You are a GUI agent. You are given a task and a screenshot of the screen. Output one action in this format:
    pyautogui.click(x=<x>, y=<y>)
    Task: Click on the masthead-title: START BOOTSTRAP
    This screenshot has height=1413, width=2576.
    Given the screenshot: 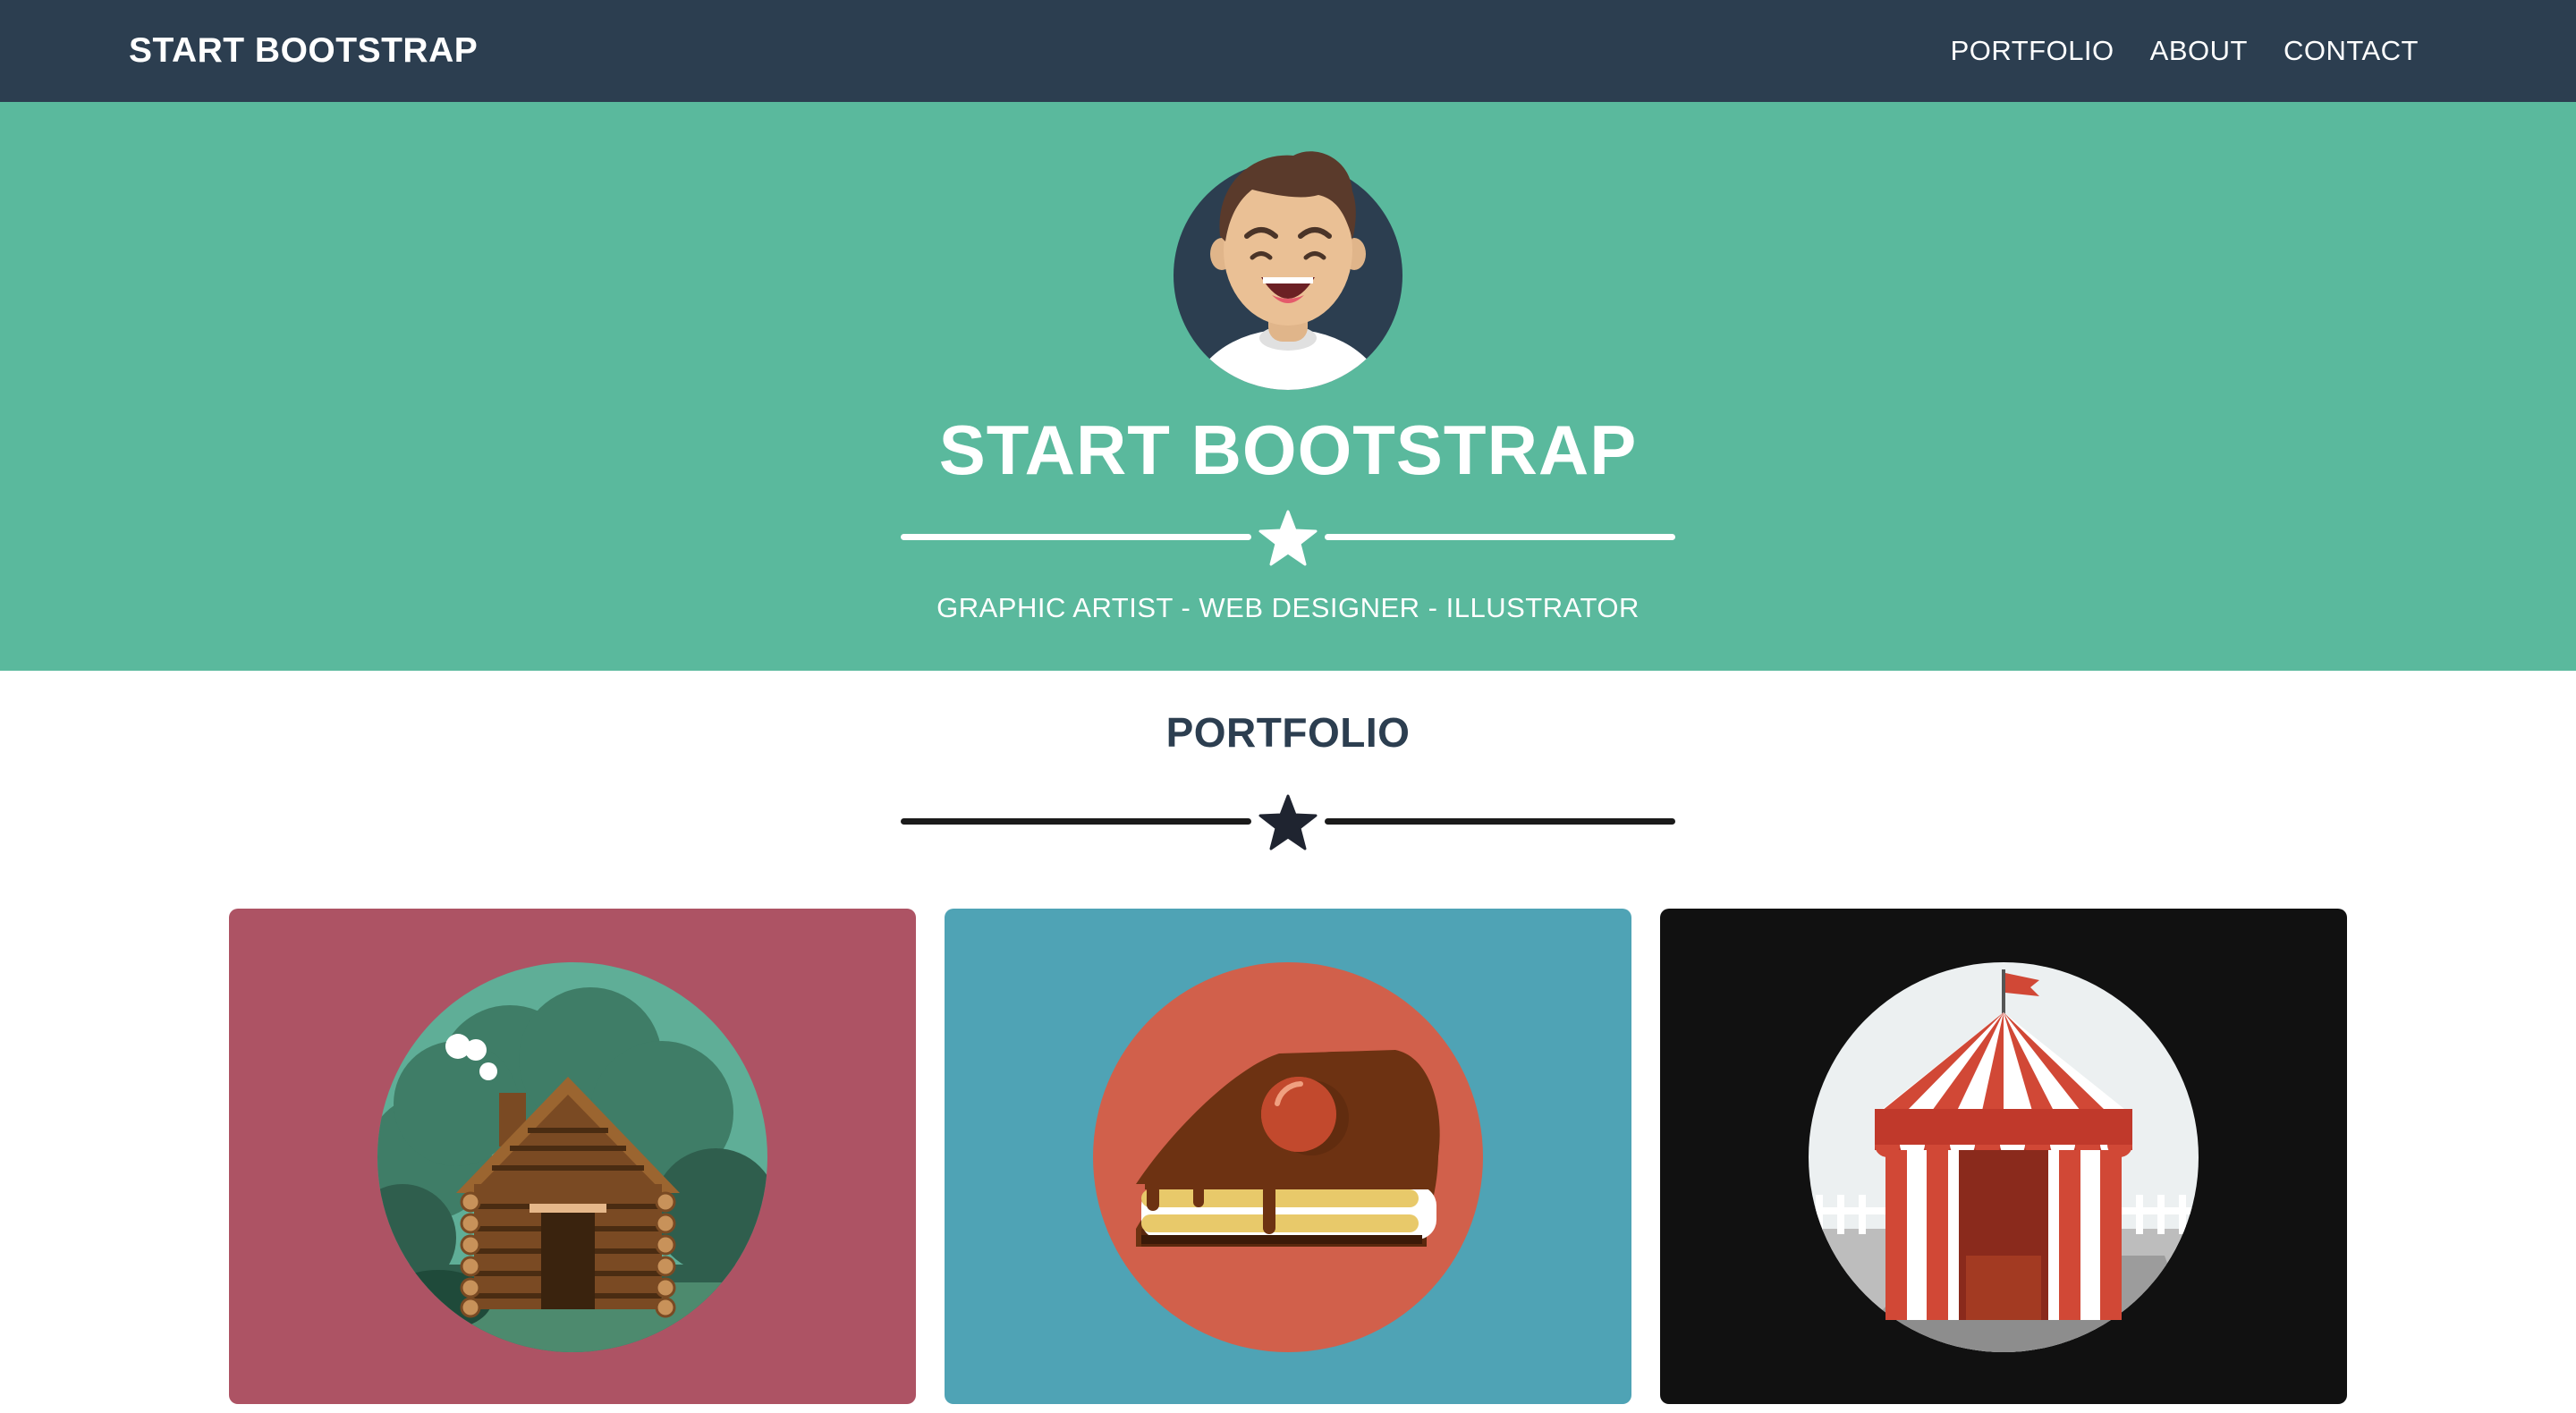 What is the action you would take?
    pyautogui.click(x=1288, y=449)
    